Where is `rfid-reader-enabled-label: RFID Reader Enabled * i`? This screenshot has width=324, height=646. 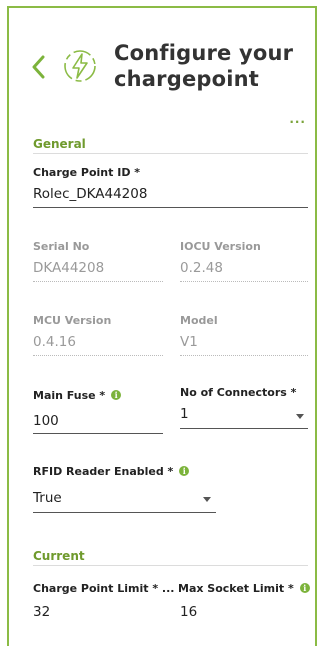 rfid-reader-enabled-label: RFID Reader Enabled * i is located at coordinates (111, 471).